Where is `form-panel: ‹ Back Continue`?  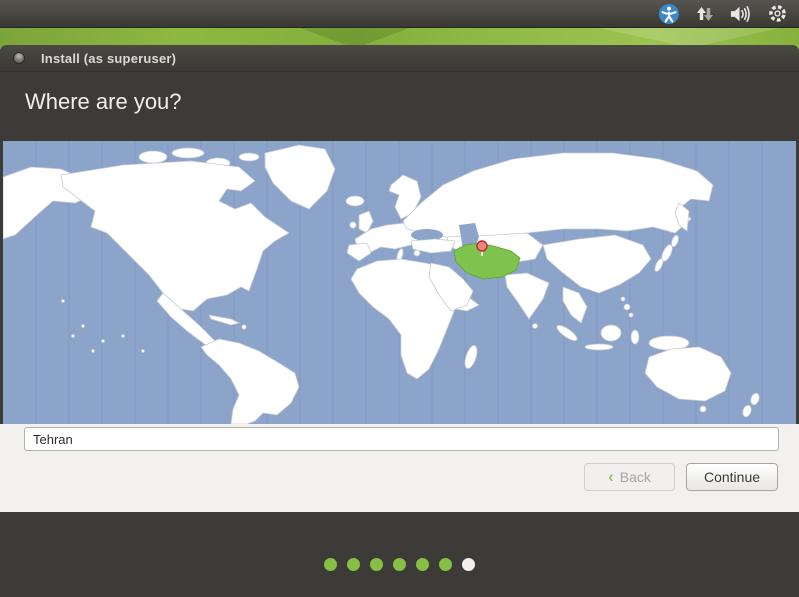 form-panel: ‹ Back Continue is located at coordinates (399, 468).